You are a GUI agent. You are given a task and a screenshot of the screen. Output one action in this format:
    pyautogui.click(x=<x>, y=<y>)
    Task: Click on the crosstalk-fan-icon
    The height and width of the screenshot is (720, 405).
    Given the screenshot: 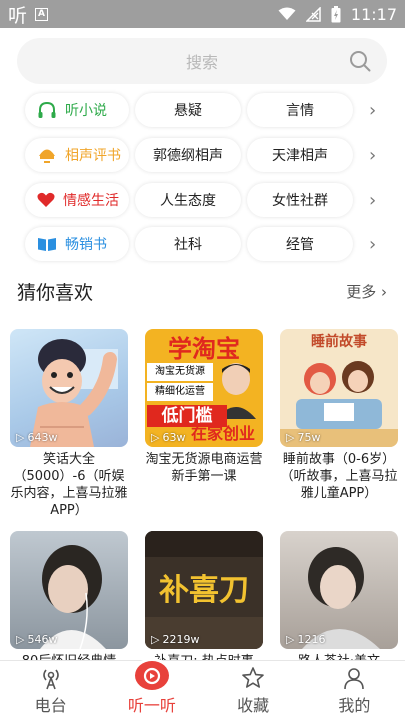 What is the action you would take?
    pyautogui.click(x=47, y=156)
    